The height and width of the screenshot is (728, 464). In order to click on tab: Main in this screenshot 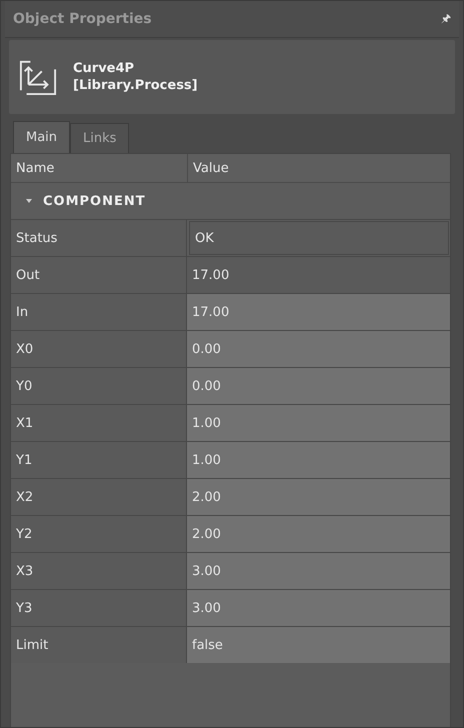, I will do `click(41, 137)`.